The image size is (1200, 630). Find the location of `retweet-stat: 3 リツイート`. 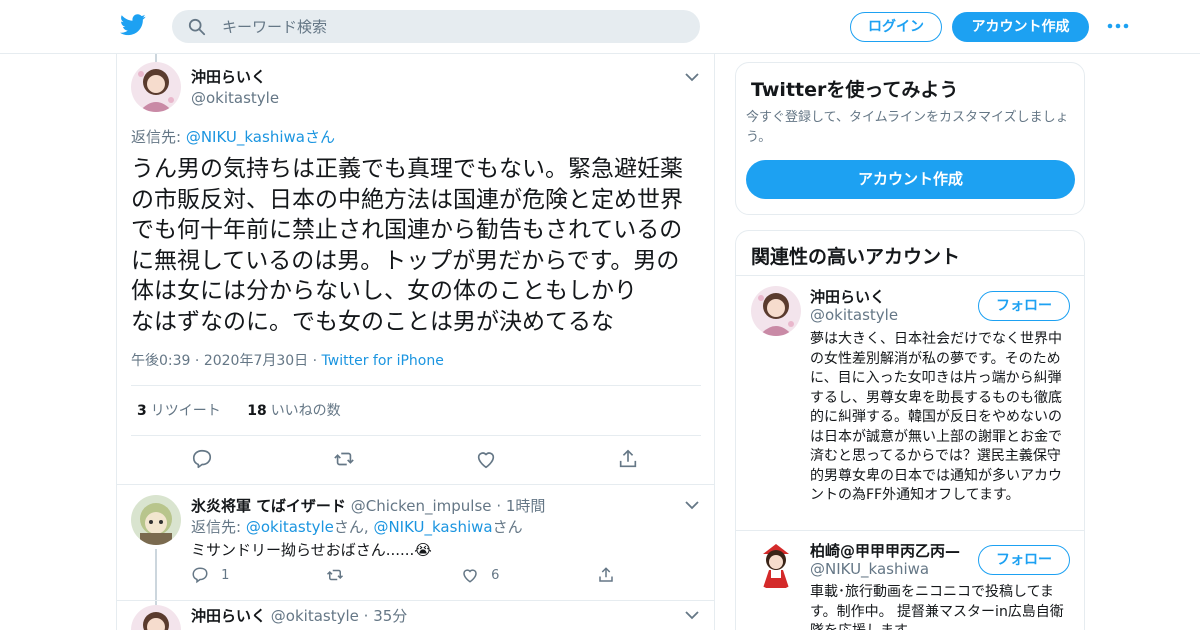

retweet-stat: 3 リツイート is located at coordinates (179, 411).